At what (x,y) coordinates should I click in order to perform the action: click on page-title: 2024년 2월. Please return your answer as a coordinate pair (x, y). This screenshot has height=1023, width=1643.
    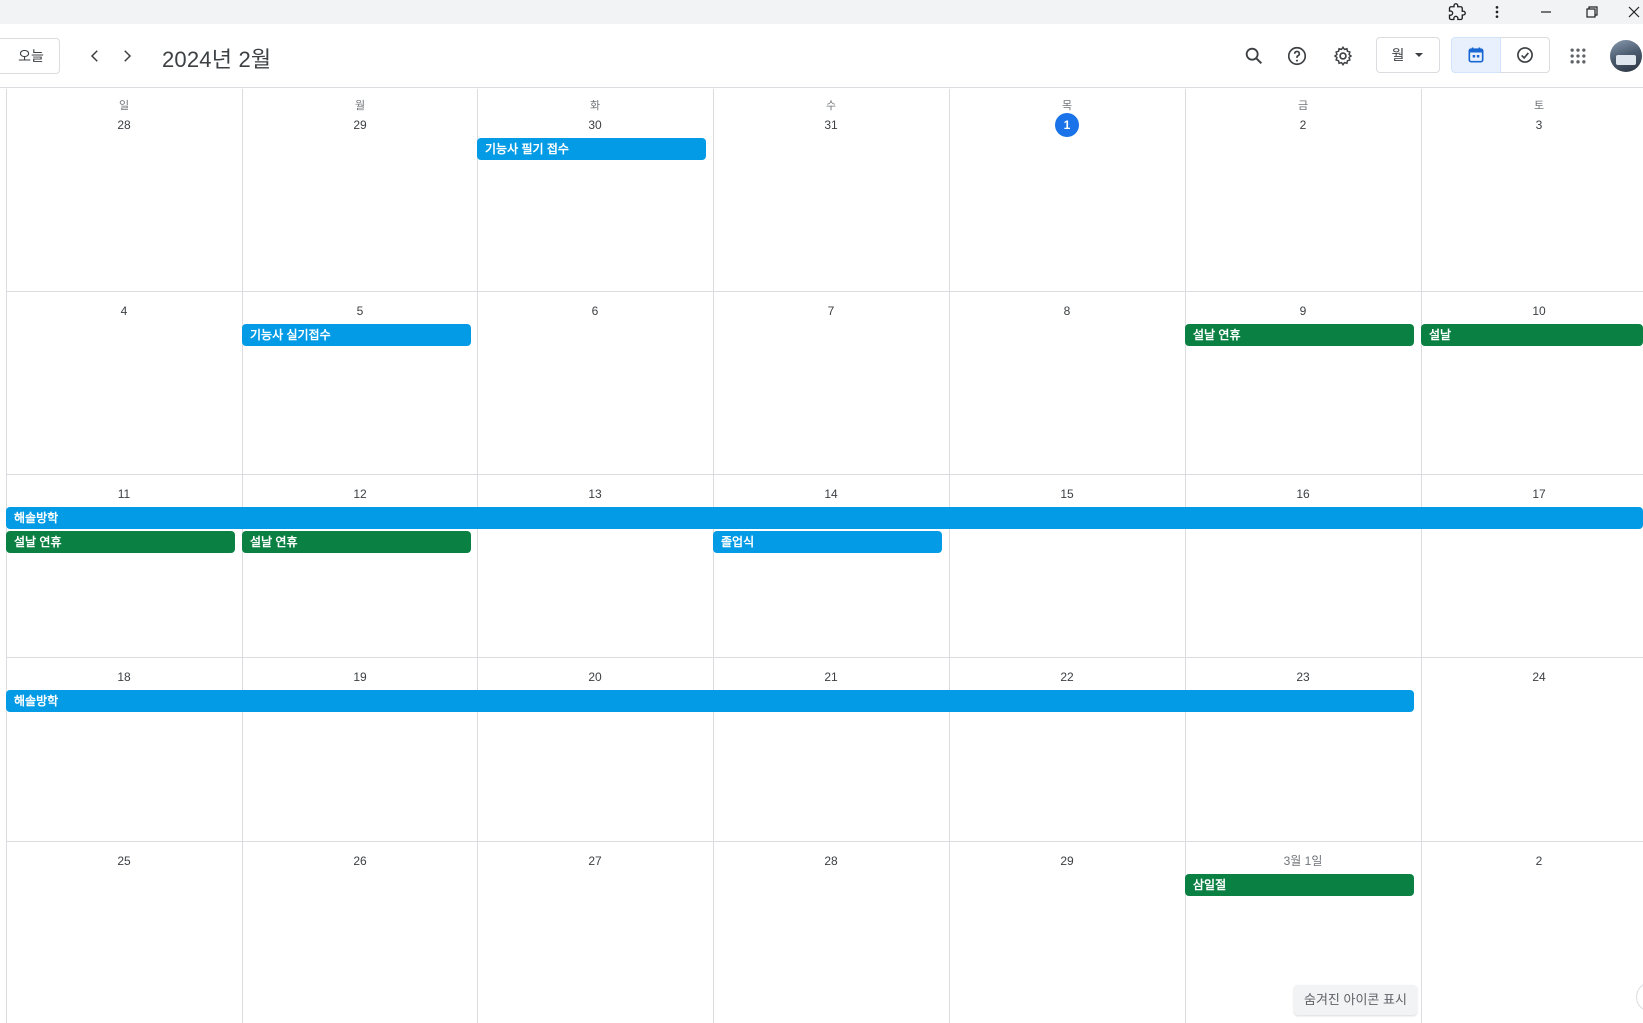
    Looking at the image, I should click on (217, 59).